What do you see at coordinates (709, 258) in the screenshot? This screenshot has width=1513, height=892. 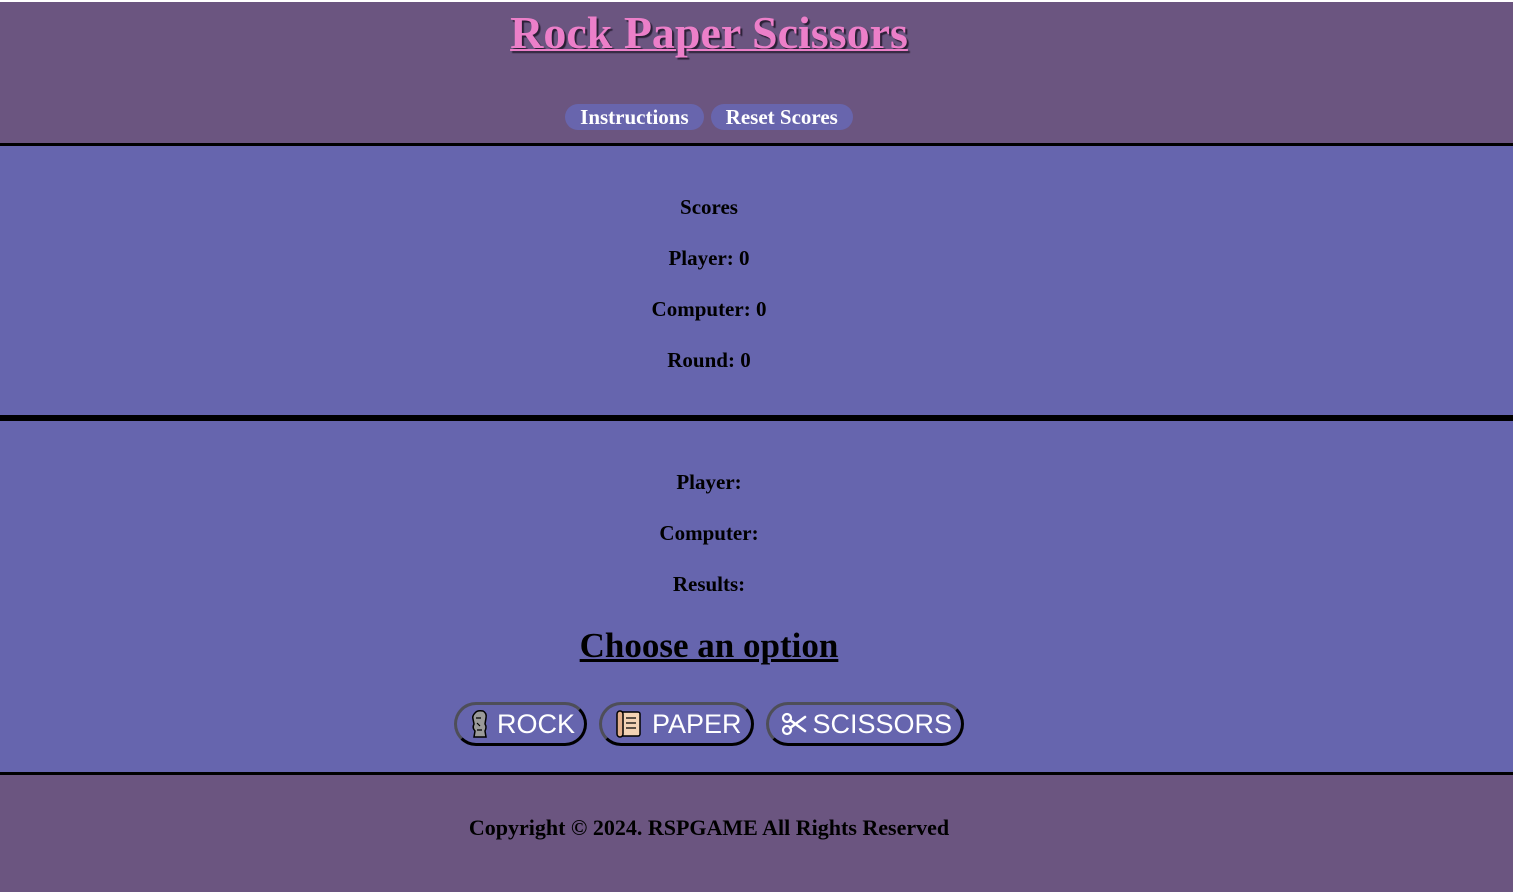 I see `player-score: Player: 0` at bounding box center [709, 258].